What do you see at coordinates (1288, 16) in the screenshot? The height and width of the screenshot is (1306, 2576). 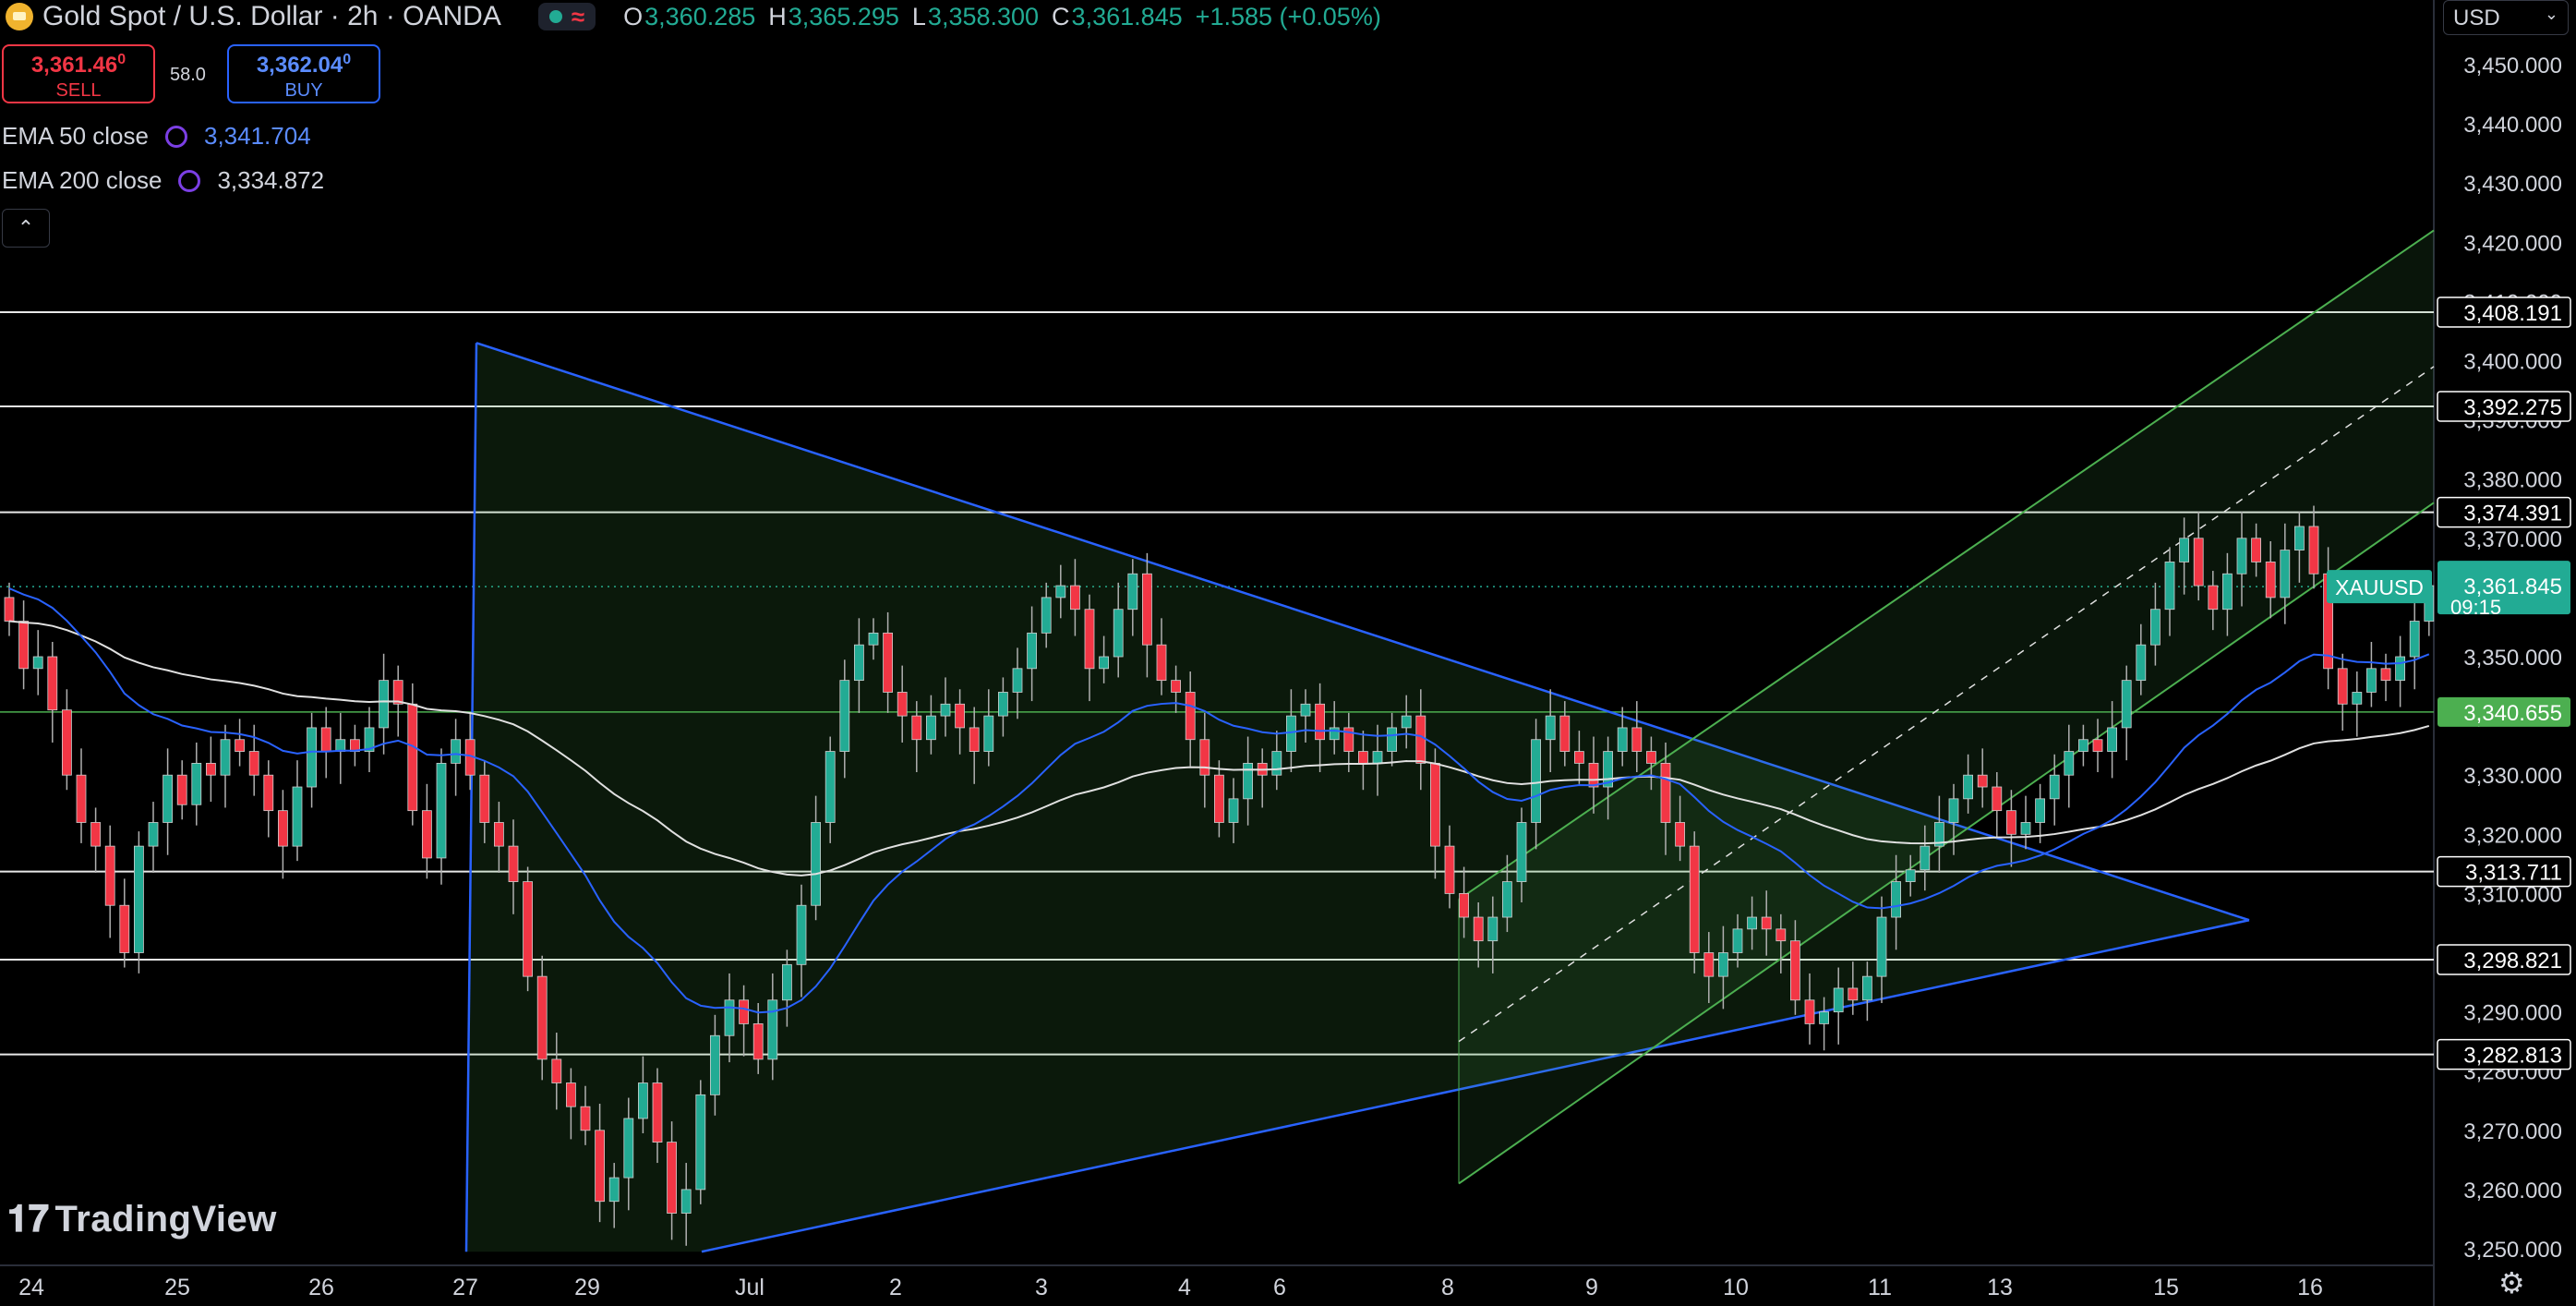 I see `price-change: +1.585 (+0.05%)` at bounding box center [1288, 16].